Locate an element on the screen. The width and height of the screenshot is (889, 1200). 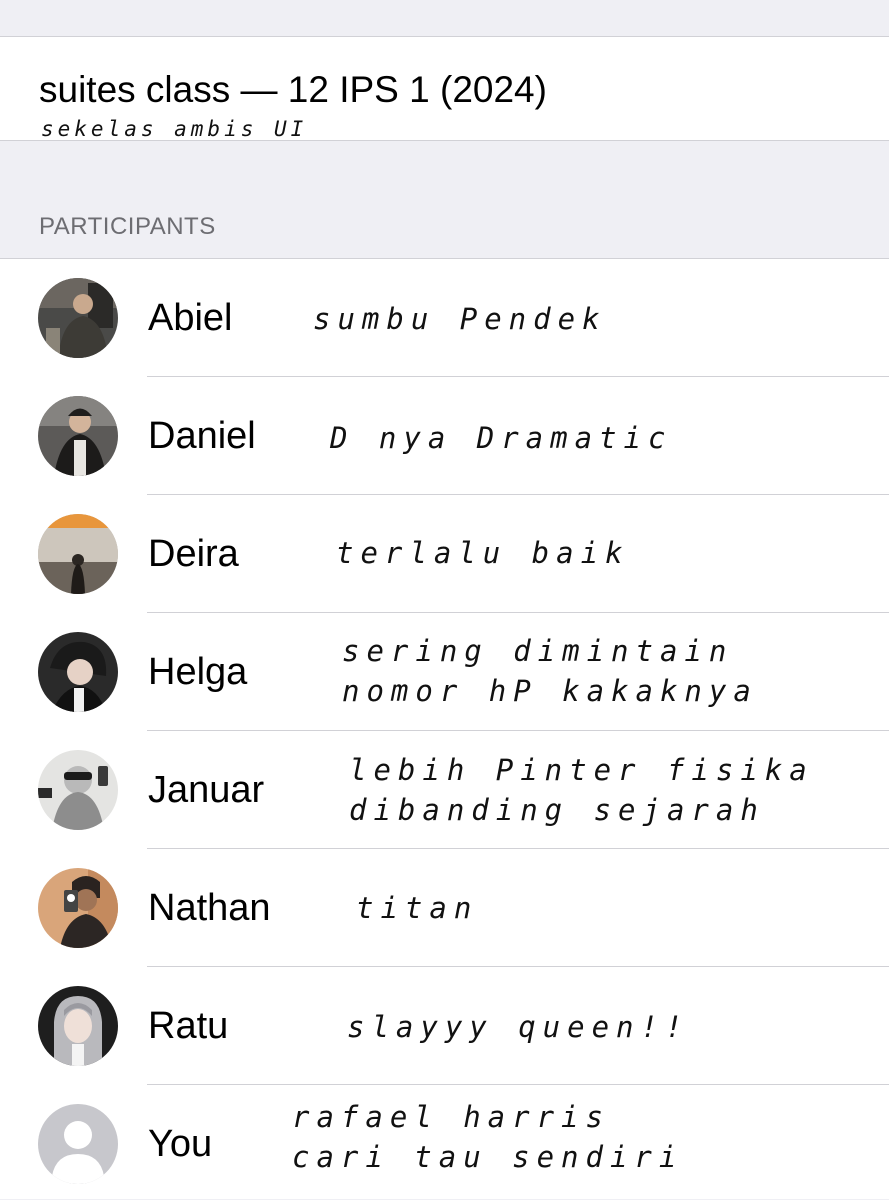
participant-row-abiel: Abiel sumbu Pendek is located at coordinates (444, 318).